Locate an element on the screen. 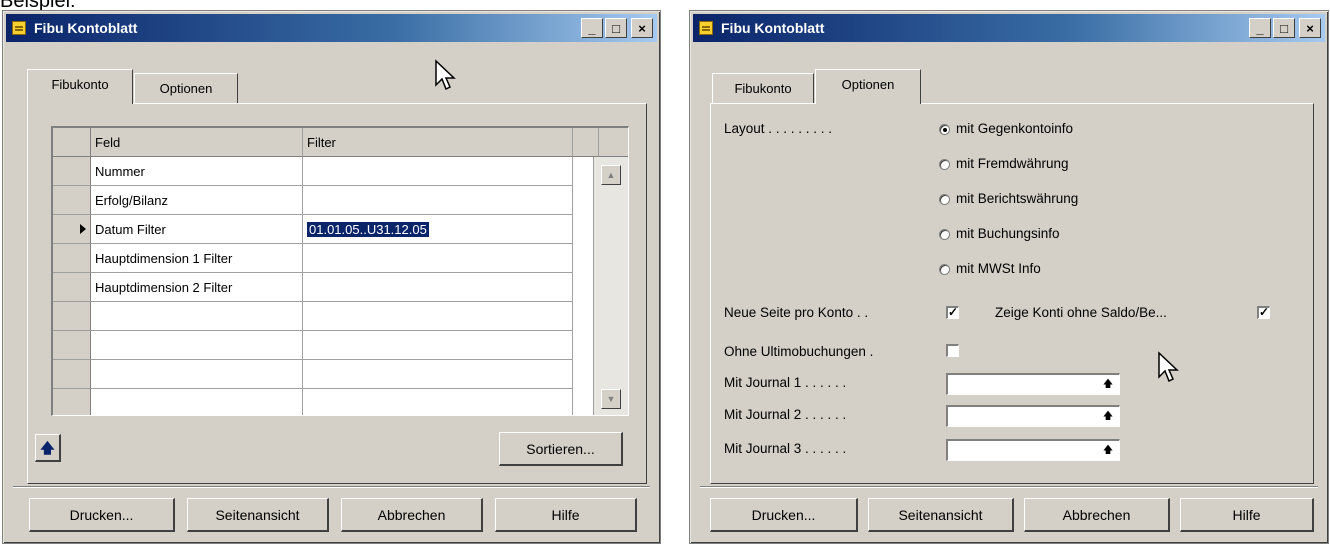 The image size is (1330, 548). radio-buchungsinfo is located at coordinates (944, 234).